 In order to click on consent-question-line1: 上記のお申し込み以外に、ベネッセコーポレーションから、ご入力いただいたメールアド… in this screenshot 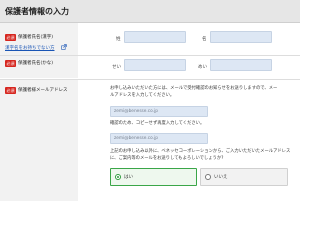, I will do `click(200, 151)`.